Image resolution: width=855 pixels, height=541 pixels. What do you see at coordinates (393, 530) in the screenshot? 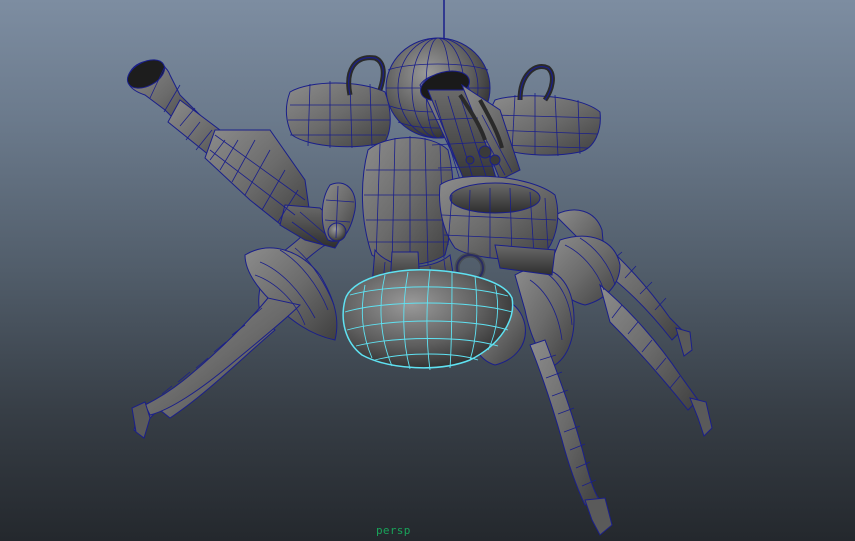
I see `camera-name-label: persp` at bounding box center [393, 530].